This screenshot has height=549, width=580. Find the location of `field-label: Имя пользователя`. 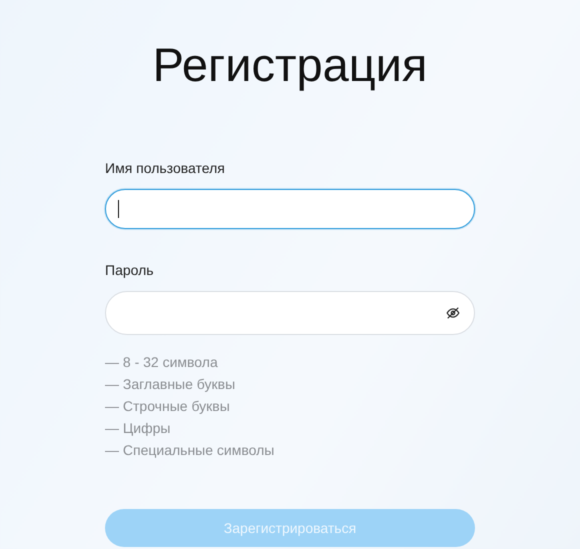

field-label: Имя пользователя is located at coordinates (165, 168).